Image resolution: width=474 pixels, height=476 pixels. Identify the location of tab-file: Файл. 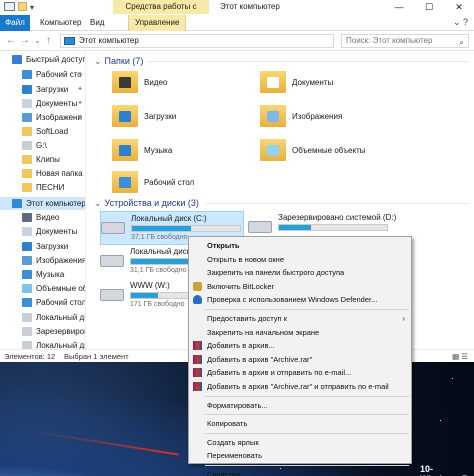
(15, 23).